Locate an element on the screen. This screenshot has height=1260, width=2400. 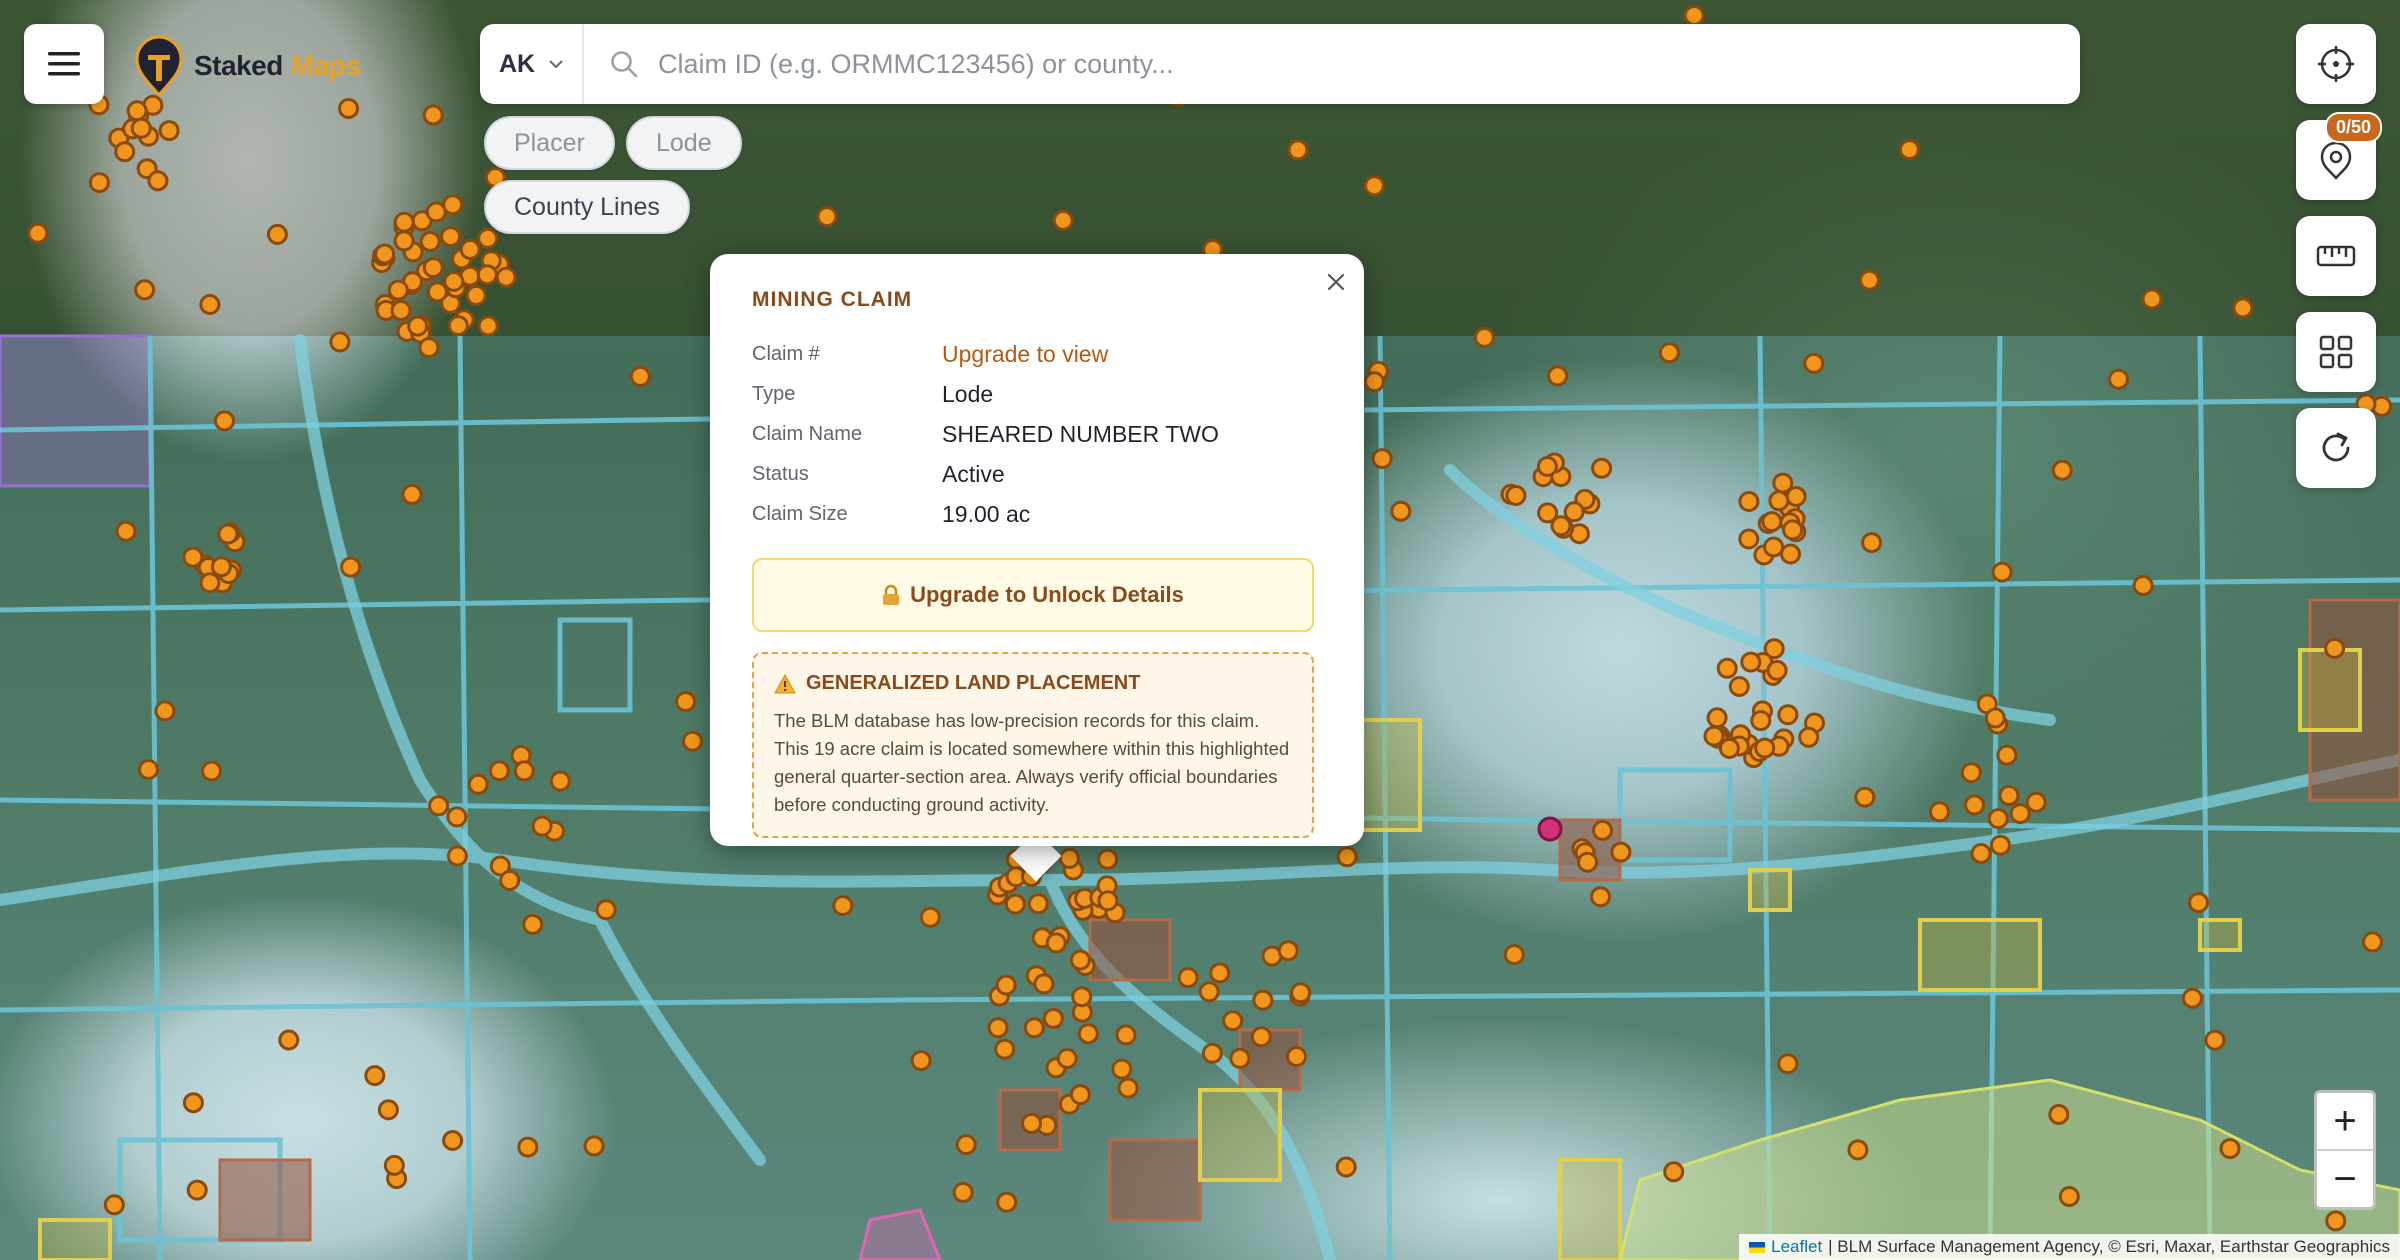
locate-button is located at coordinates (2336, 64).